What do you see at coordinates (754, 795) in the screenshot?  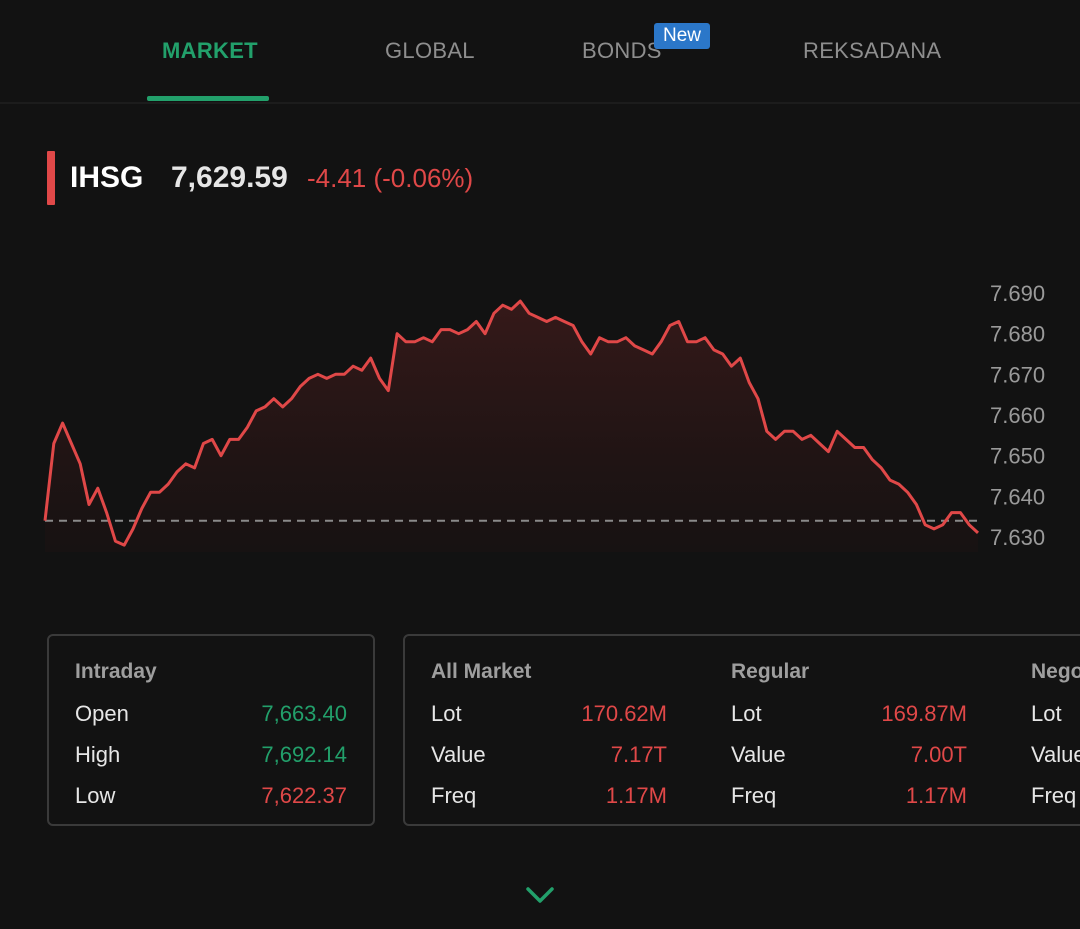 I see `regular-freq-label: Freq` at bounding box center [754, 795].